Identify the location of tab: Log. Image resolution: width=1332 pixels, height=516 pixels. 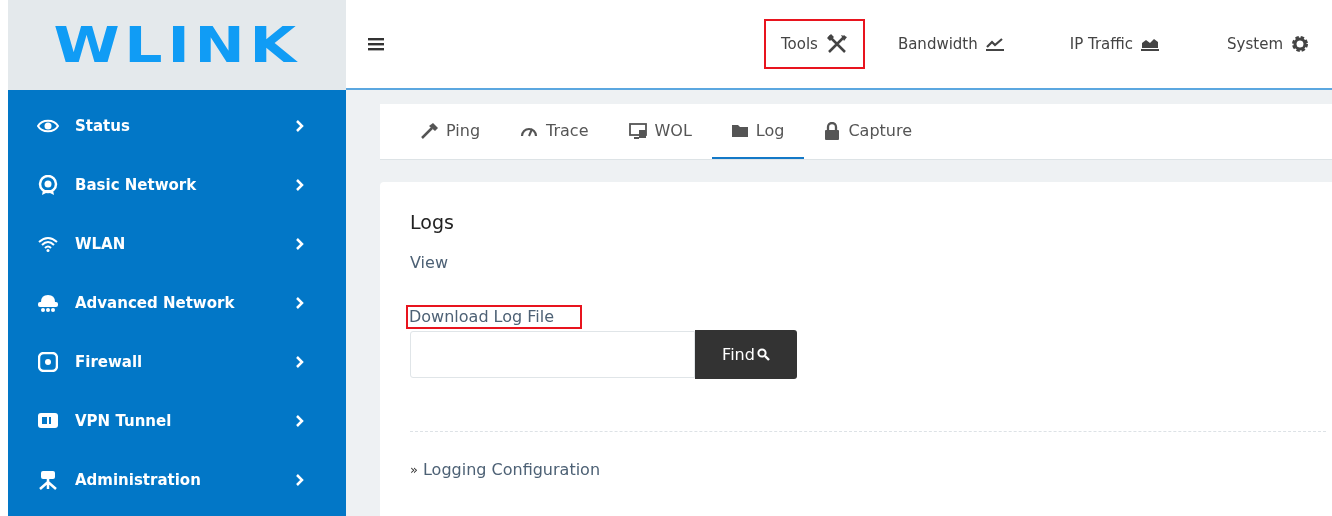
(758, 131).